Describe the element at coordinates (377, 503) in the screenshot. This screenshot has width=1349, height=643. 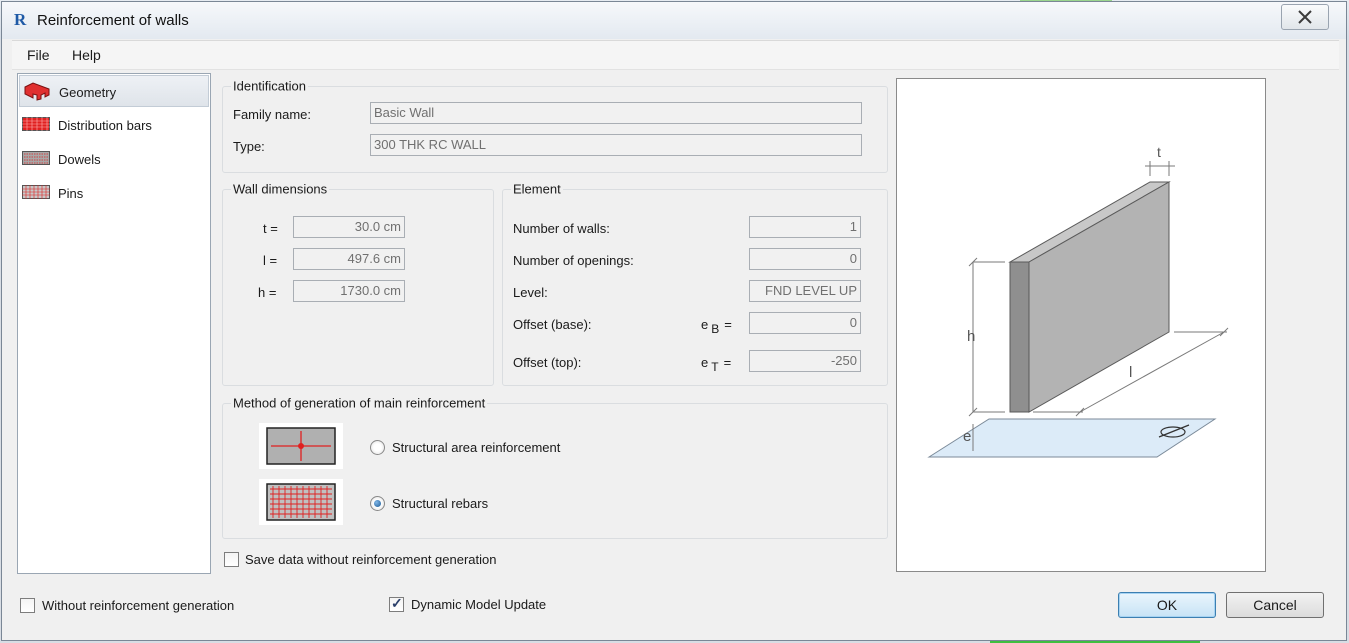
I see `structural-rebars-radio` at that location.